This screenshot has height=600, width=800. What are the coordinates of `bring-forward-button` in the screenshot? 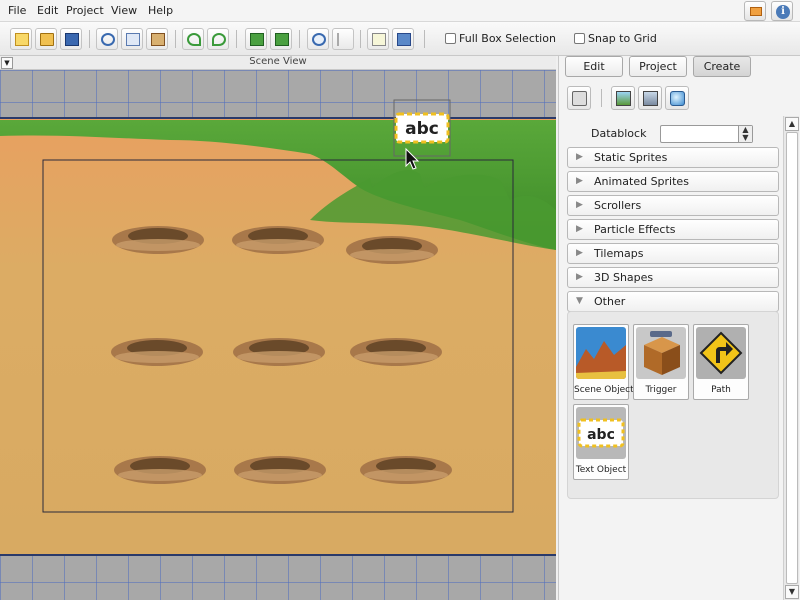 It's located at (256, 39).